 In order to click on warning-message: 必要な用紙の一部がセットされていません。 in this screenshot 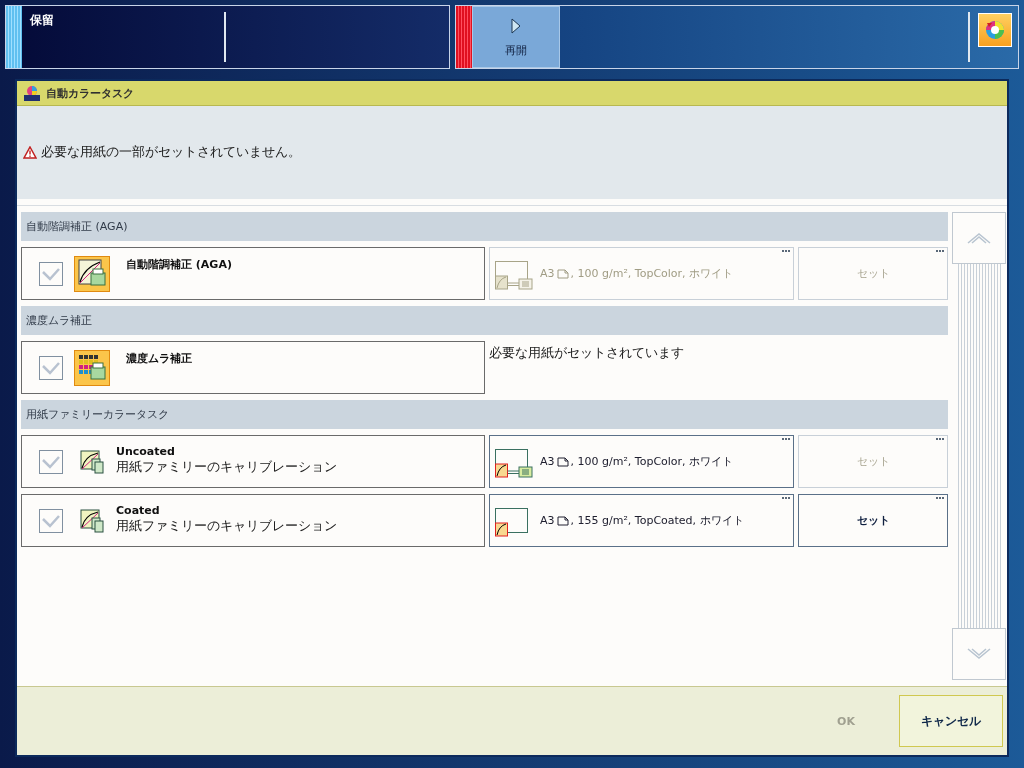, I will do `click(171, 152)`.